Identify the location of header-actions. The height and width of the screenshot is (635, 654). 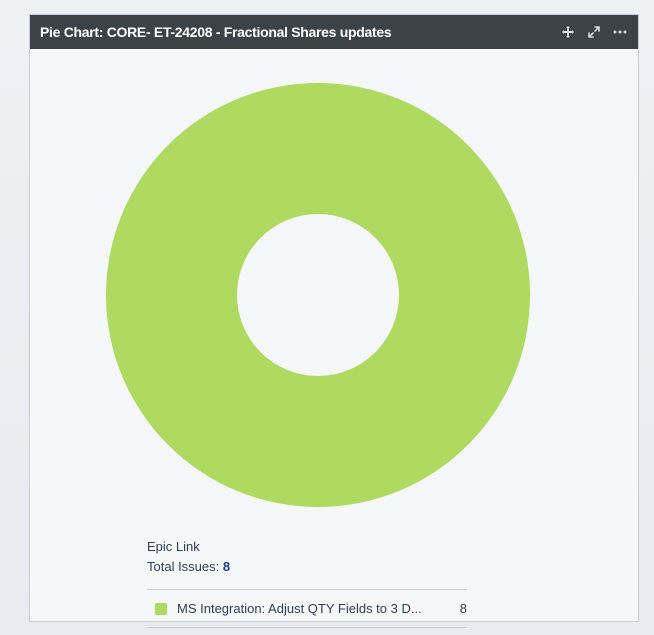
(594, 32).